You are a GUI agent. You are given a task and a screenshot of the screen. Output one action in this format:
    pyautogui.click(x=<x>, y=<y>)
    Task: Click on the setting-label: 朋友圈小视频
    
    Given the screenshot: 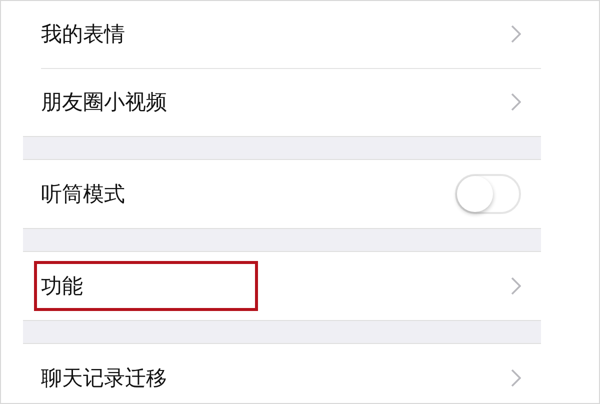 What is the action you would take?
    pyautogui.click(x=104, y=102)
    